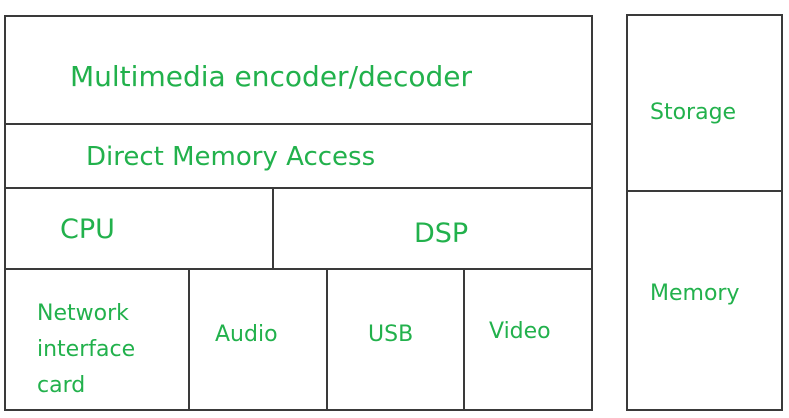 Image resolution: width=789 pixels, height=418 pixels. I want to click on storage-label: Storage, so click(693, 112).